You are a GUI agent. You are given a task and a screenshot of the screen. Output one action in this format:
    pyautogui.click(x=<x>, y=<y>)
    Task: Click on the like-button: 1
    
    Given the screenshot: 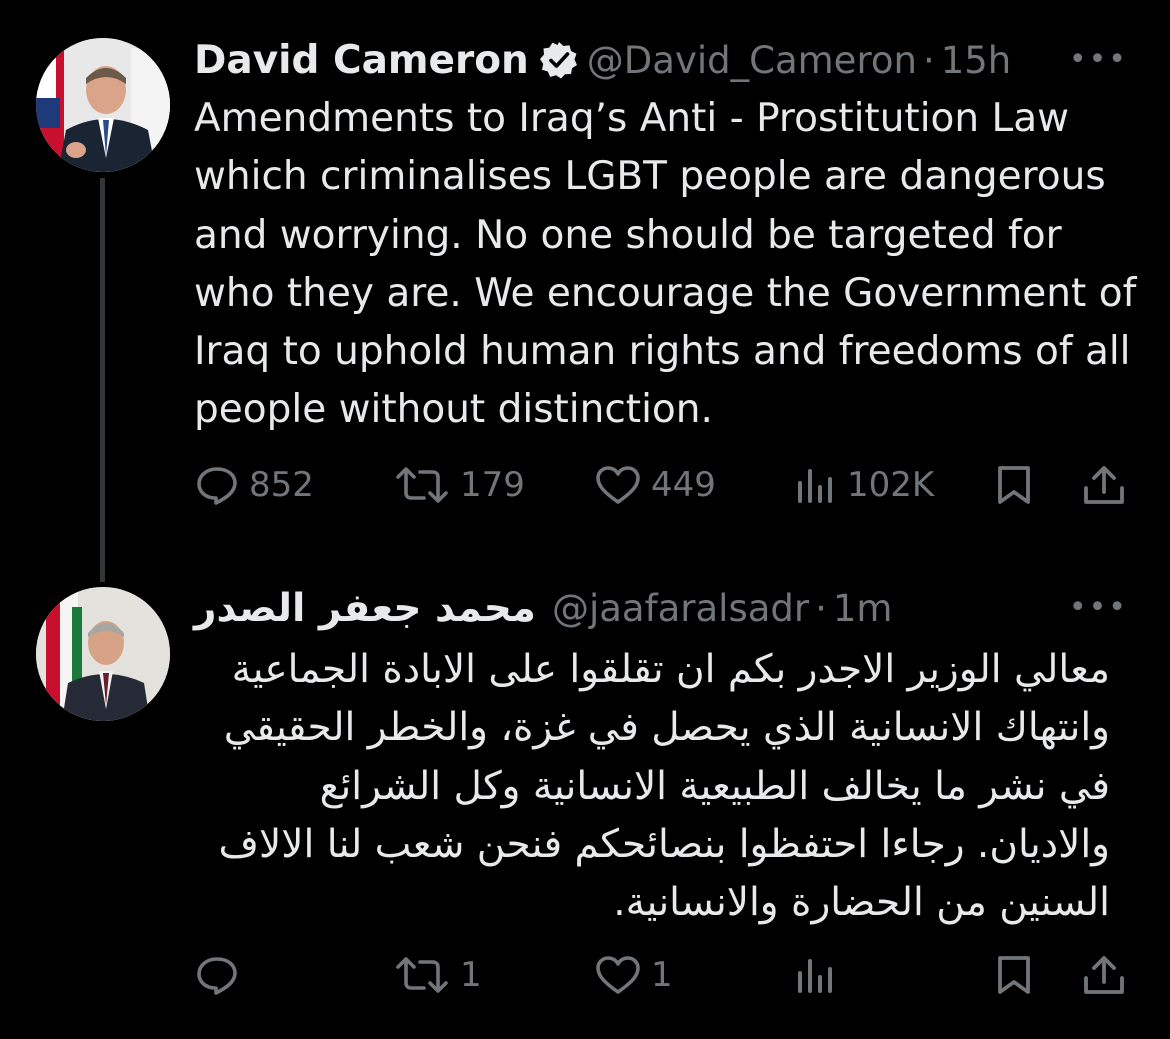 What is the action you would take?
    pyautogui.click(x=634, y=975)
    